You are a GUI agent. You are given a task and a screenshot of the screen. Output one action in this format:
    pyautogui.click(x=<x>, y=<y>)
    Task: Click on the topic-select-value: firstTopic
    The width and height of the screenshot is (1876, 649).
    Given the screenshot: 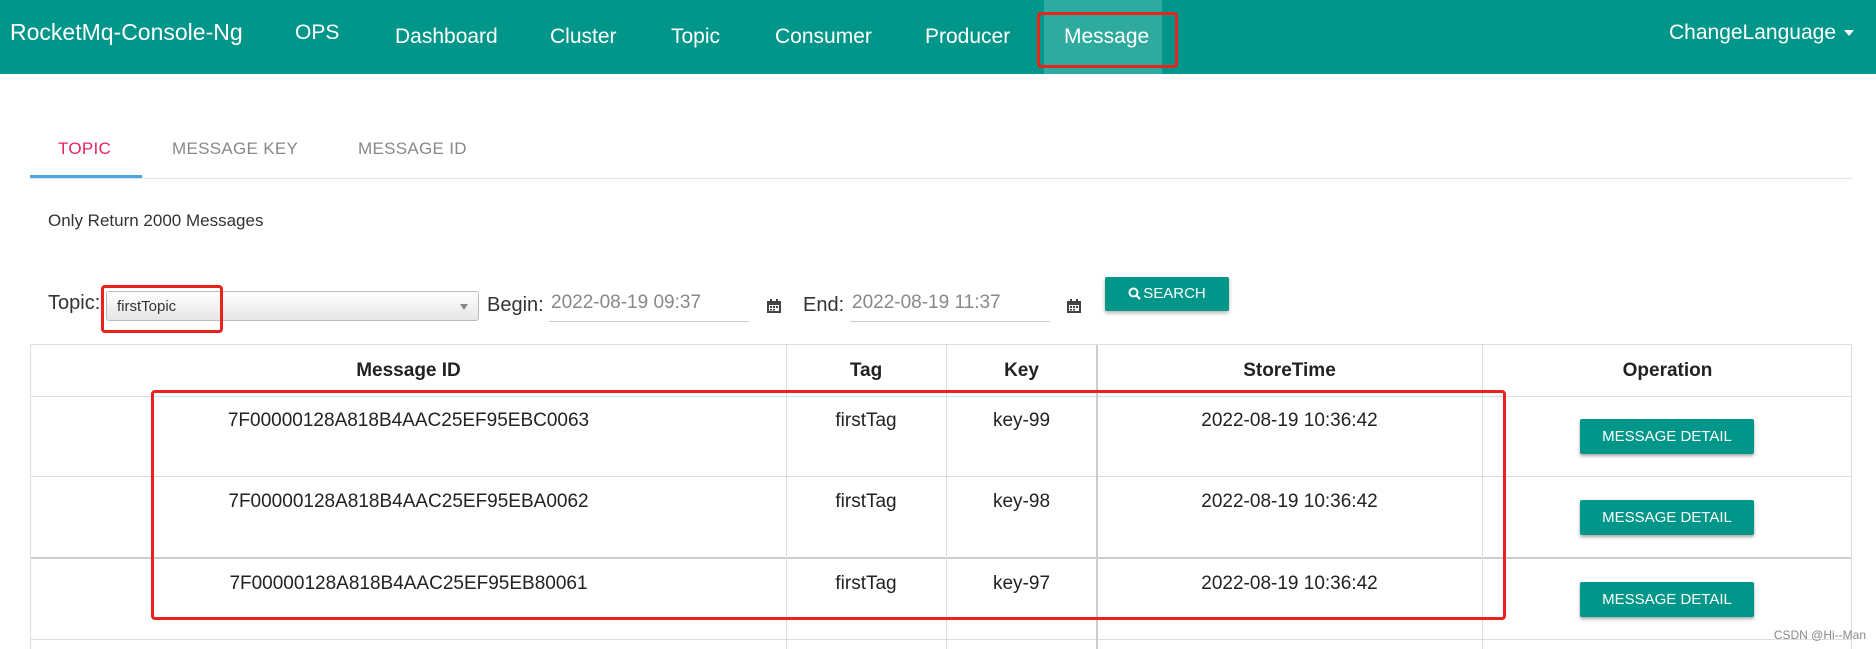 What is the action you would take?
    pyautogui.click(x=147, y=306)
    